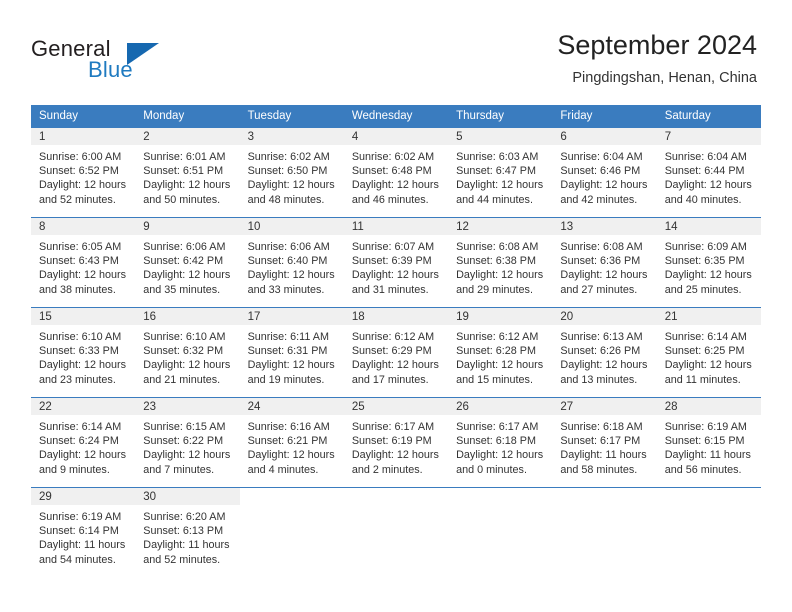 The width and height of the screenshot is (792, 612). What do you see at coordinates (604, 226) in the screenshot?
I see `day-number: 13` at bounding box center [604, 226].